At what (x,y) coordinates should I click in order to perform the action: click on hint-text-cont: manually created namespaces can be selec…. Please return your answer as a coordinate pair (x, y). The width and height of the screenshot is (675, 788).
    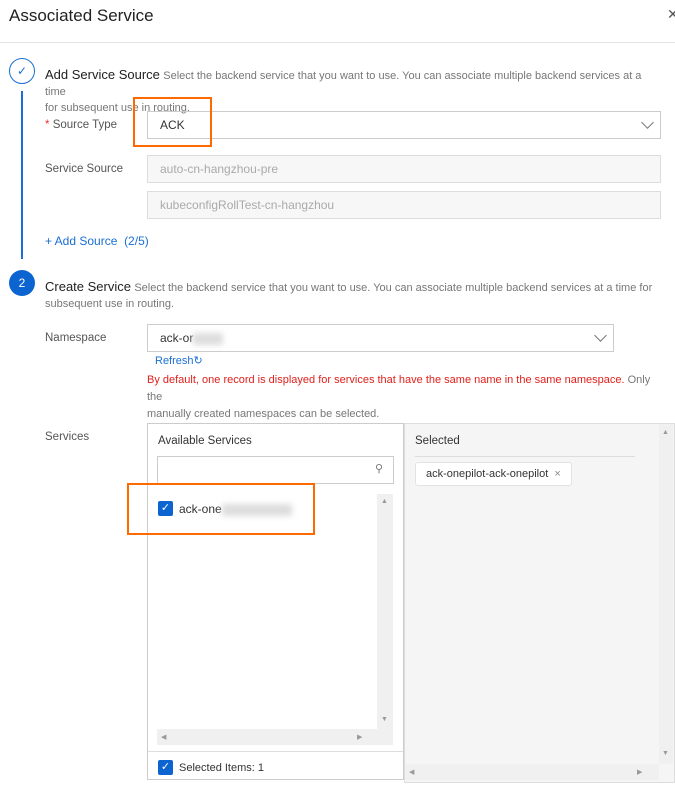
    Looking at the image, I should click on (263, 414).